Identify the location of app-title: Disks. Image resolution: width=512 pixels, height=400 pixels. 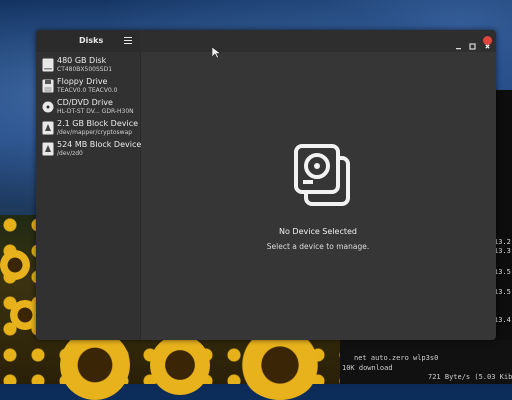
(91, 40).